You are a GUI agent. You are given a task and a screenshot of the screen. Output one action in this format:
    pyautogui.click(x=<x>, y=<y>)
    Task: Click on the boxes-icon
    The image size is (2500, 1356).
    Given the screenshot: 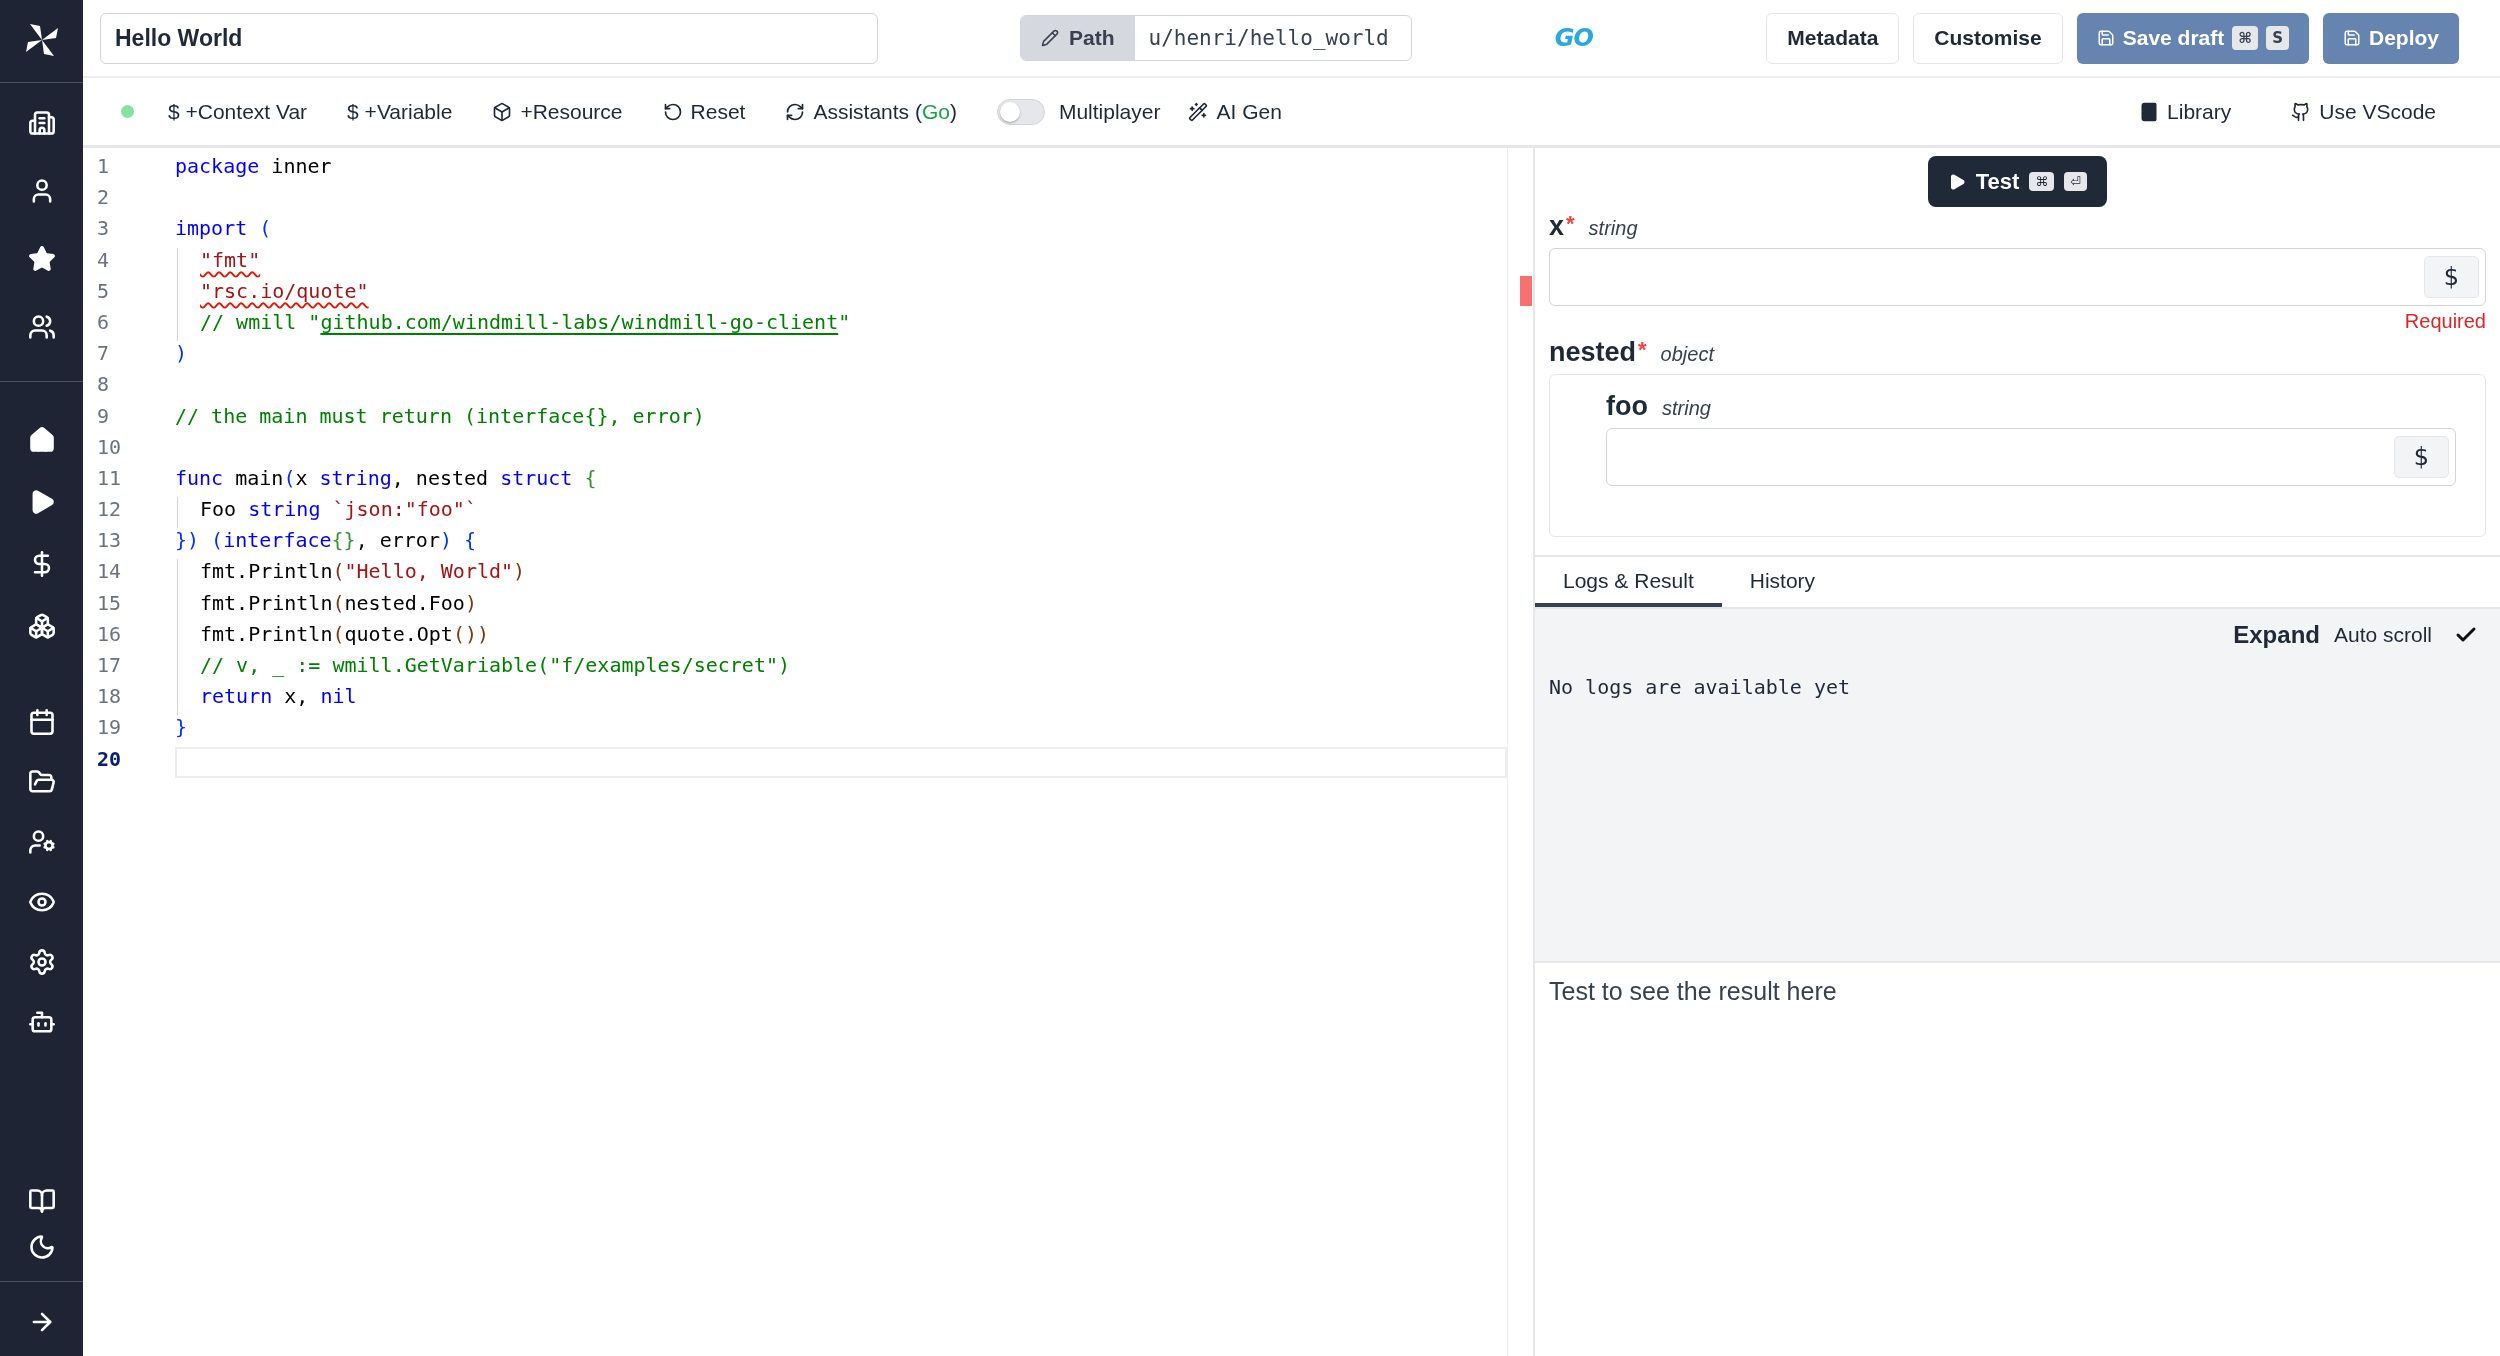 What is the action you would take?
    pyautogui.click(x=41, y=626)
    